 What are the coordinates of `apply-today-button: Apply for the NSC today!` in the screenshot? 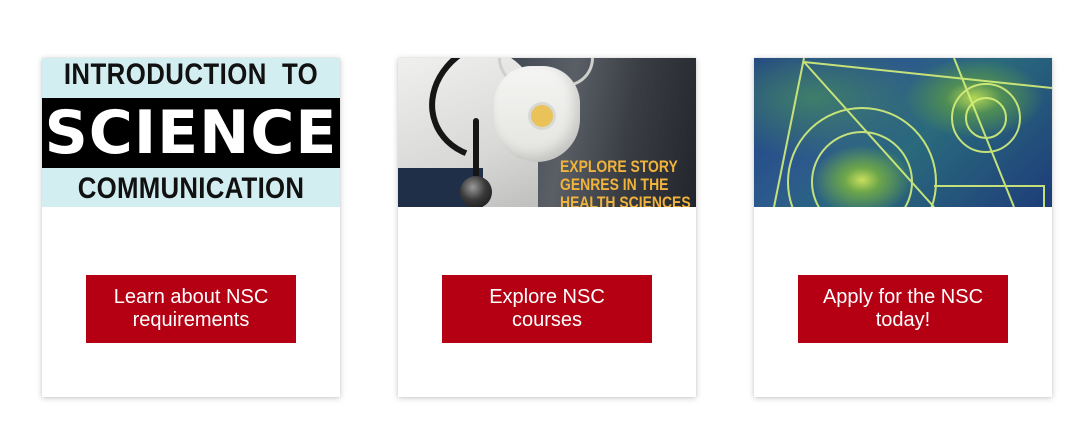 It's located at (903, 309).